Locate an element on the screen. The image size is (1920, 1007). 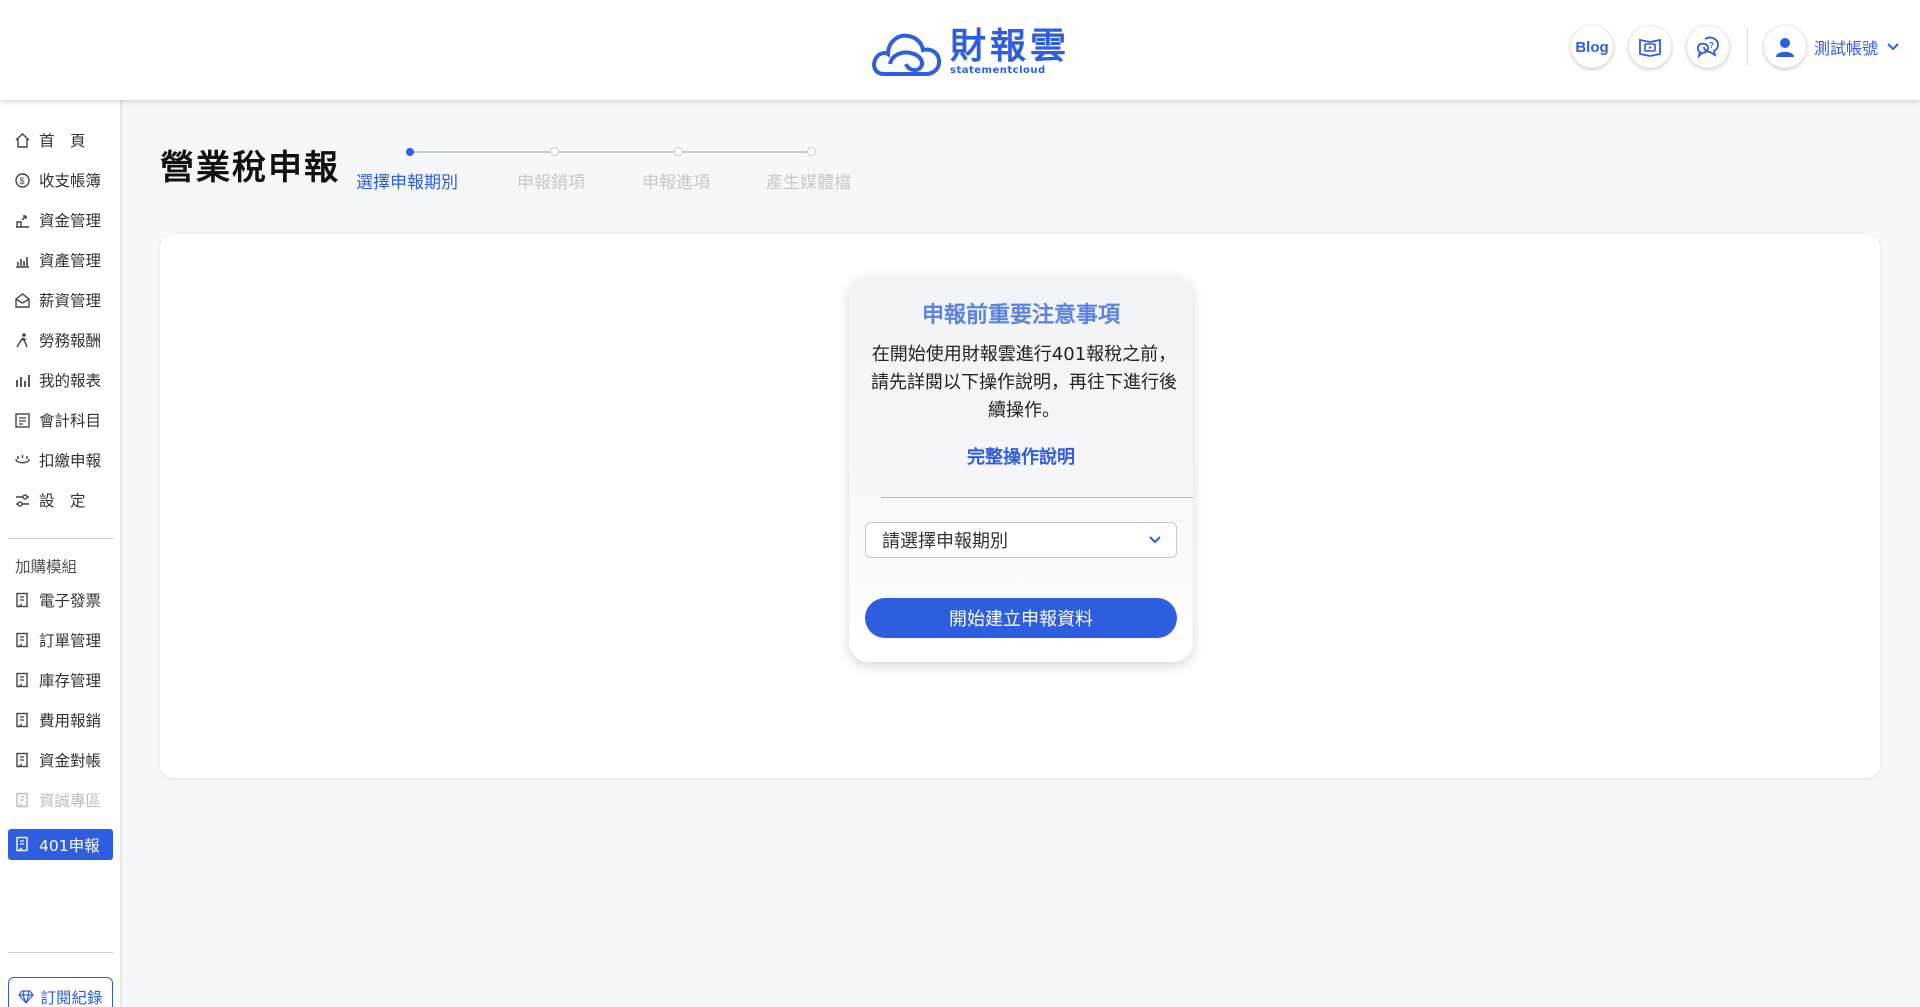
labor-icon is located at coordinates (22, 340).